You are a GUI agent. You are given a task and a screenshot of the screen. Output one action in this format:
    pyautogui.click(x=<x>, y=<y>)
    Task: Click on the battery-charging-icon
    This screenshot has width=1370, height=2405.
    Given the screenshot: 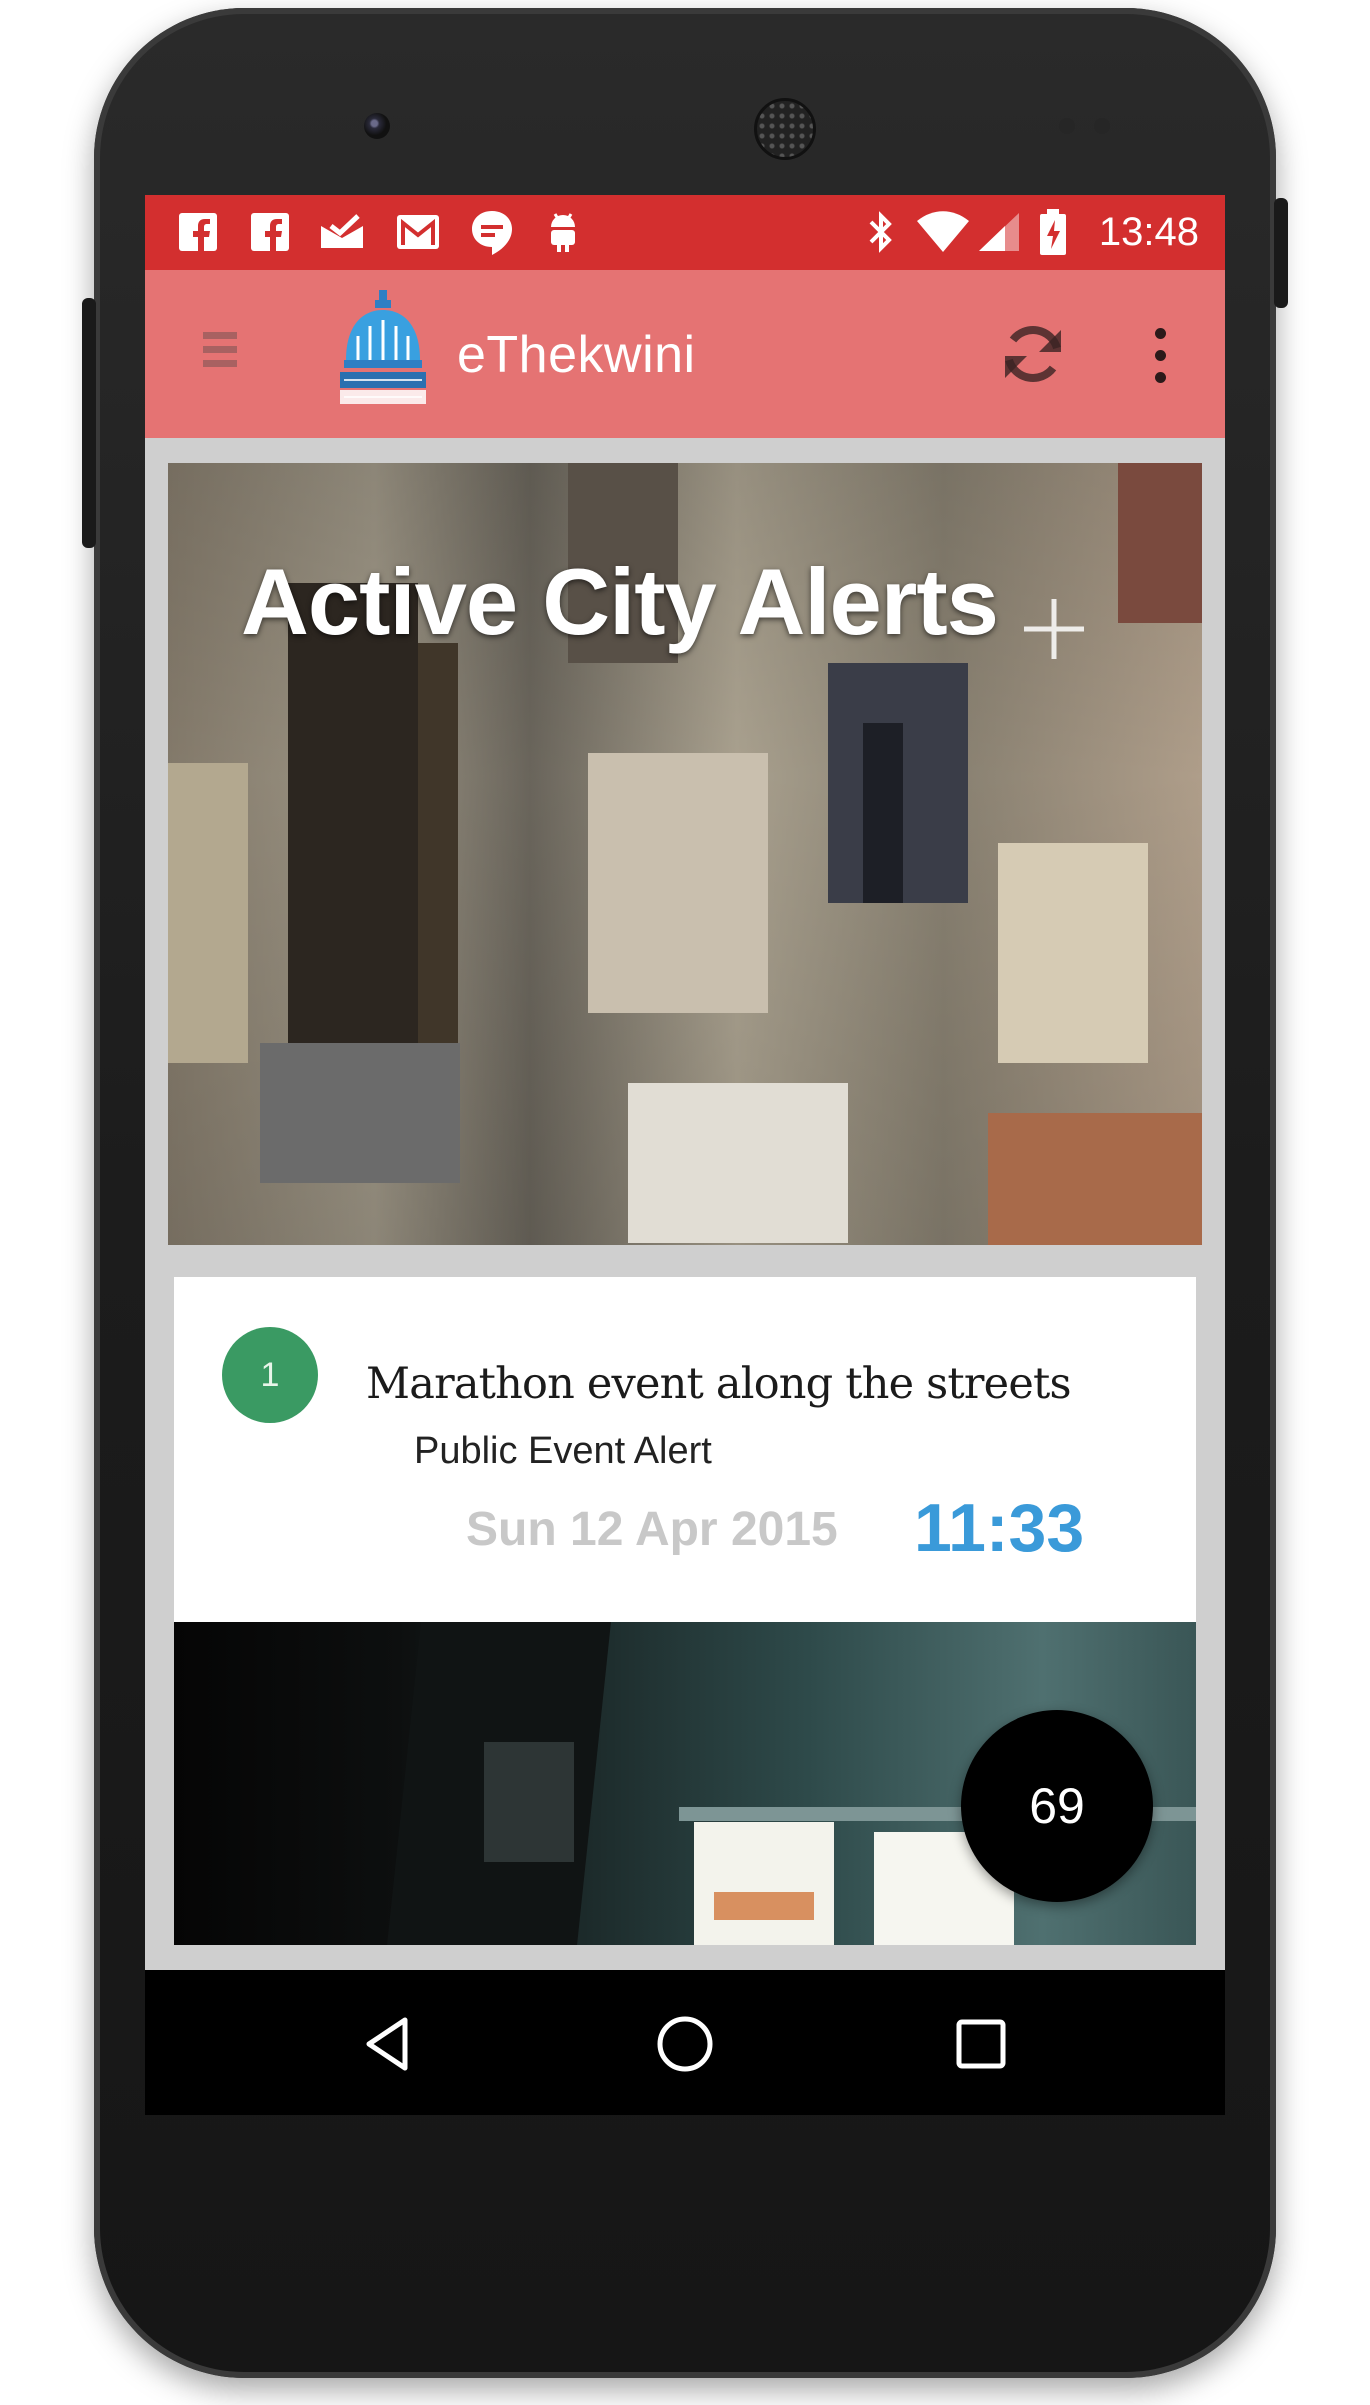 What is the action you would take?
    pyautogui.click(x=1053, y=232)
    